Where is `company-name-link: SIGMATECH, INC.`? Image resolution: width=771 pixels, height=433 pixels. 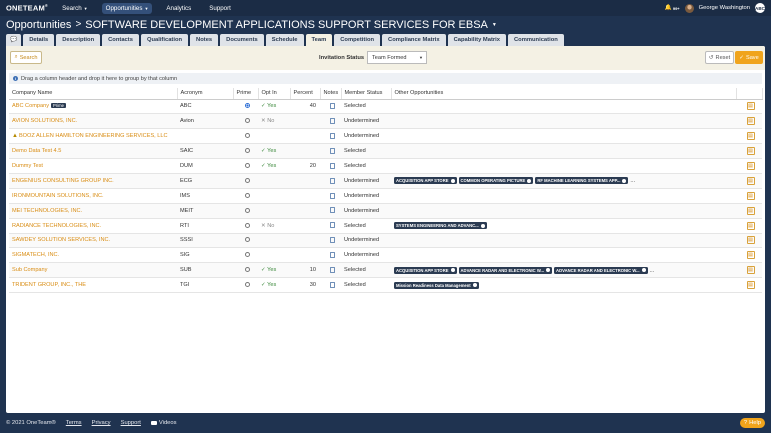
company-name-link: SIGMATECH, INC. is located at coordinates (35, 255).